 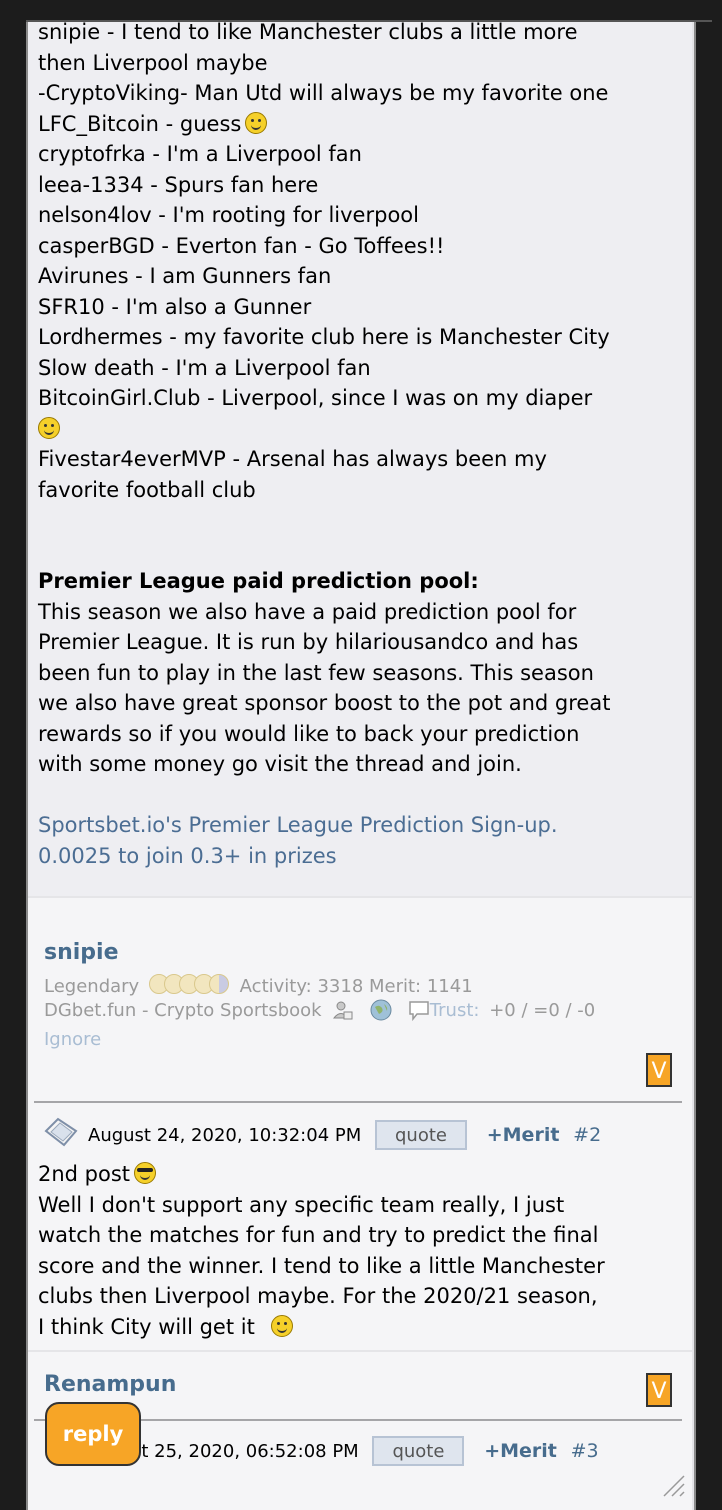 What do you see at coordinates (228, 215) in the screenshot?
I see `list-item: nelson4lov - I'm rooting for liverpool` at bounding box center [228, 215].